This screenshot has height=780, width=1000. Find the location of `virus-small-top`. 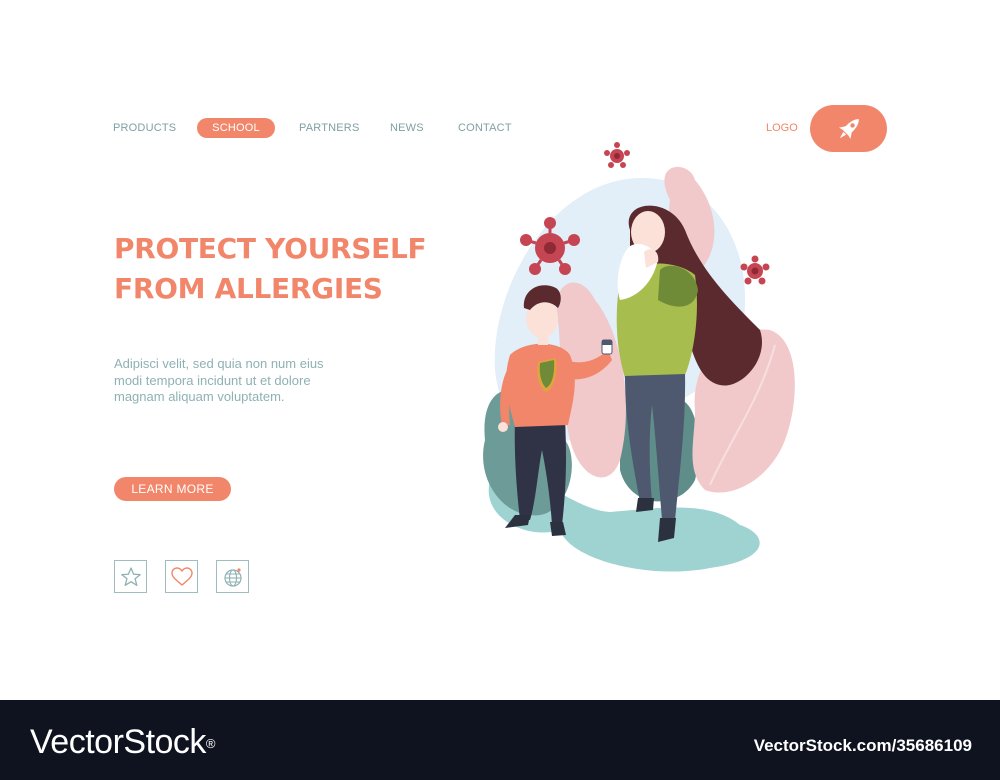

virus-small-top is located at coordinates (617, 155).